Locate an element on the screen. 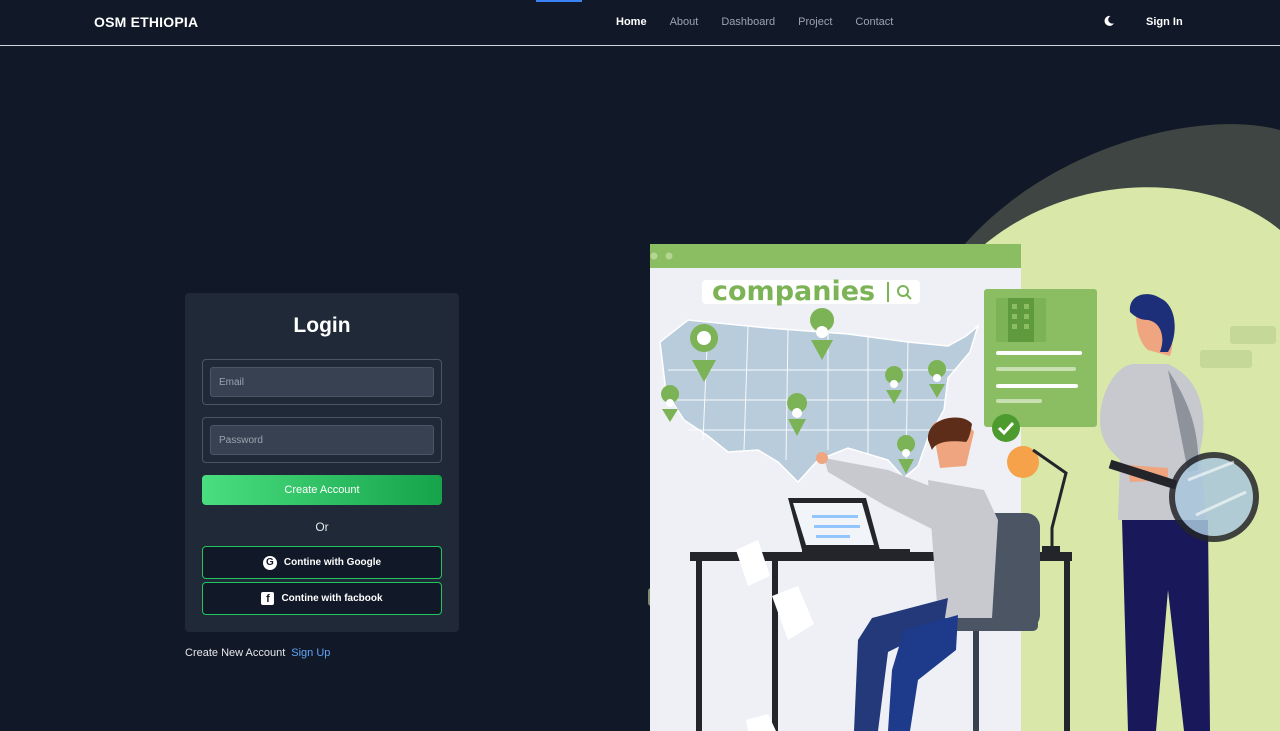  nav-link-contact: Contact is located at coordinates (874, 22).